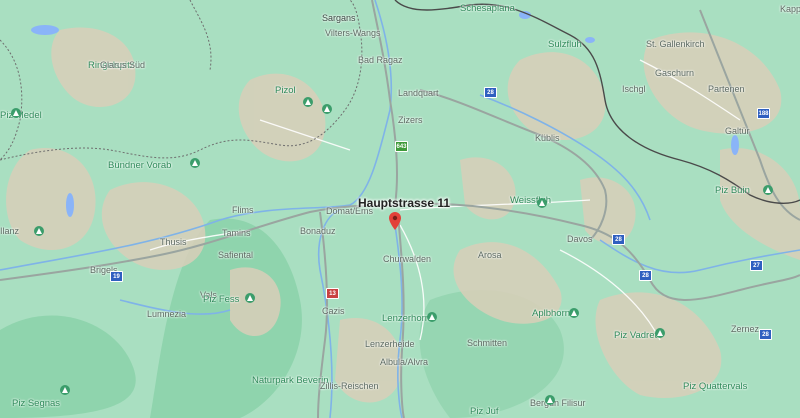 This screenshot has height=418, width=800. What do you see at coordinates (763, 113) in the screenshot?
I see `road-shield: 188` at bounding box center [763, 113].